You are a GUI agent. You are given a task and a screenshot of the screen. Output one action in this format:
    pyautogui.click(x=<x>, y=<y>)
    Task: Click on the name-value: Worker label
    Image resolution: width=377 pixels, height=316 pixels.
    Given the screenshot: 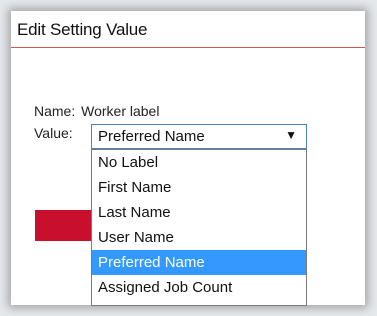 What is the action you would take?
    pyautogui.click(x=120, y=111)
    